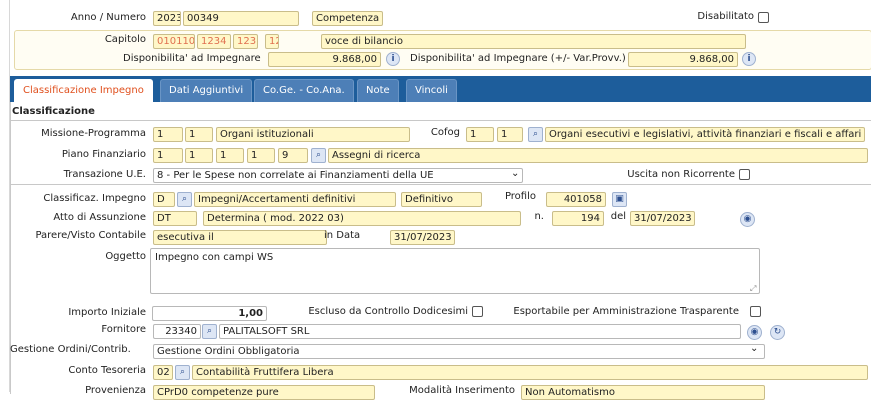  What do you see at coordinates (455, 271) in the screenshot?
I see `oggetto-textarea: Impegno con campi WS` at bounding box center [455, 271].